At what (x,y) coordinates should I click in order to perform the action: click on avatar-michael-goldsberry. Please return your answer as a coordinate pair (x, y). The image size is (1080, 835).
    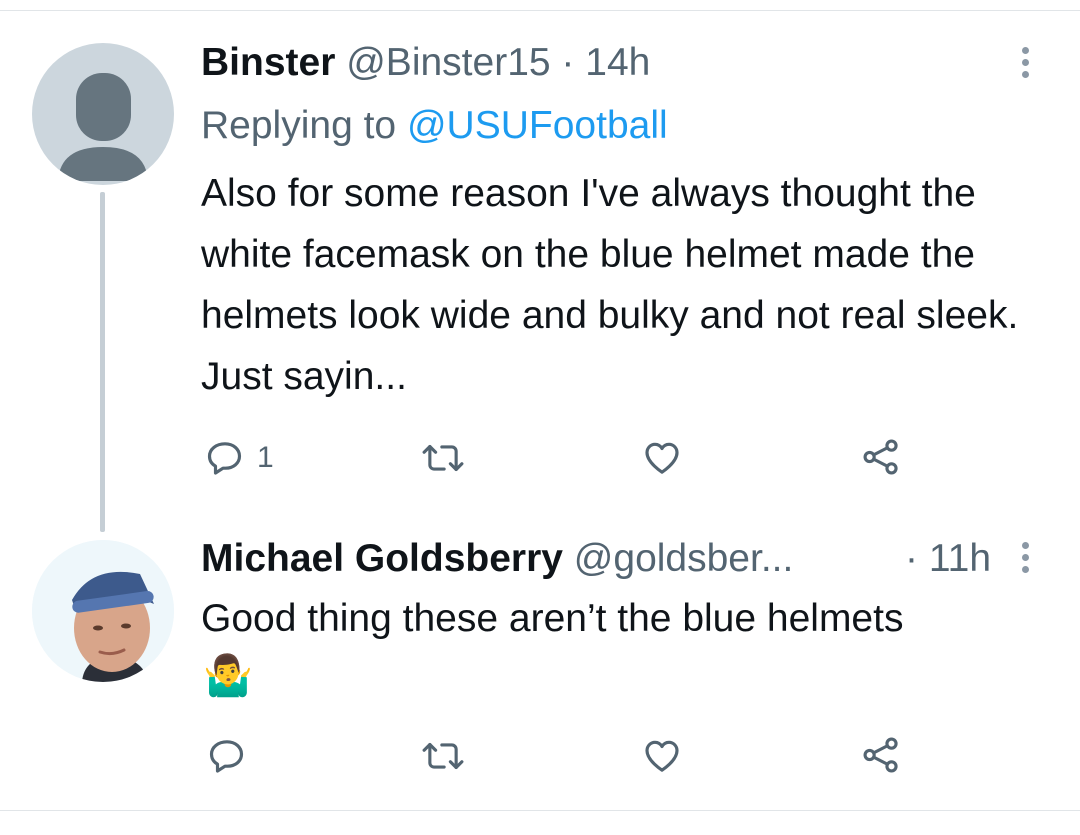
    Looking at the image, I should click on (103, 611).